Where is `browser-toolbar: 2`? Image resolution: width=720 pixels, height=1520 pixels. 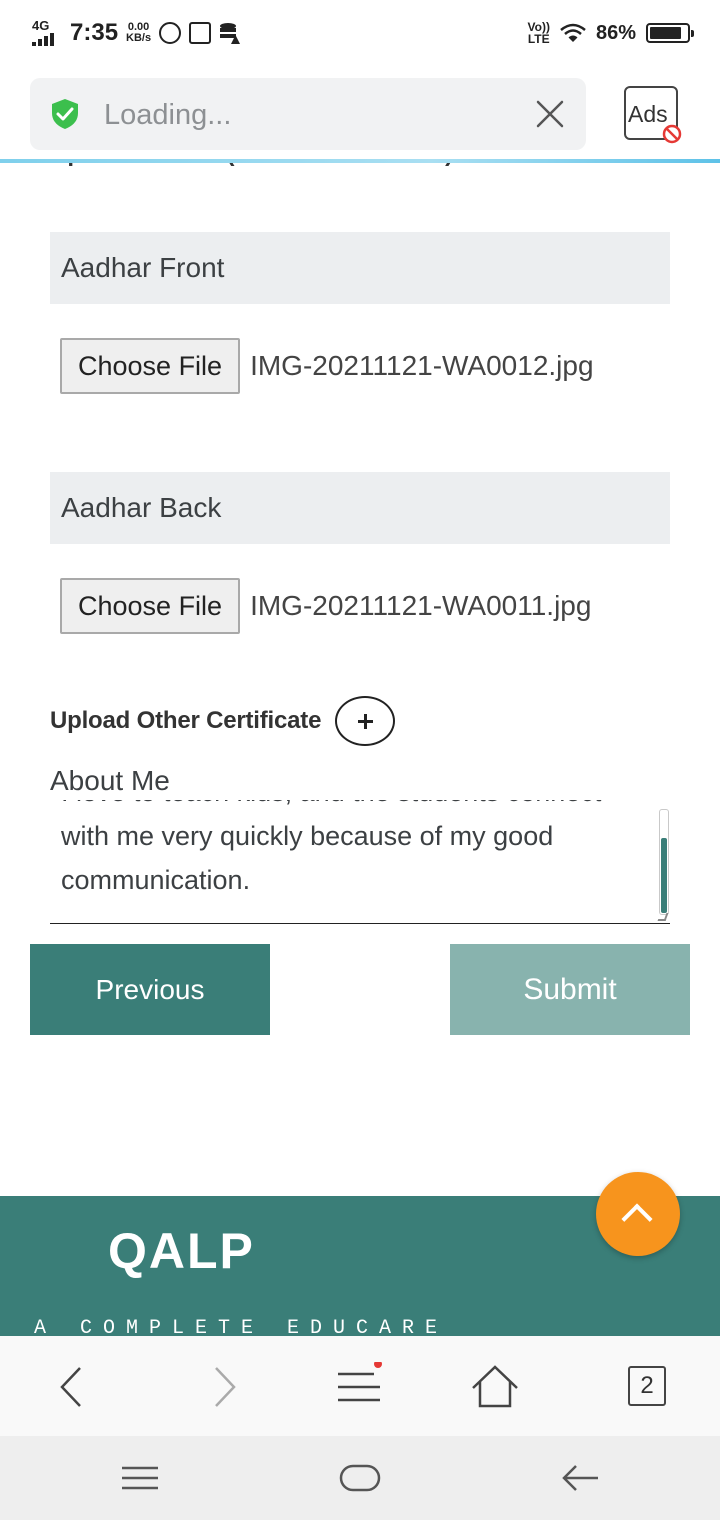
browser-toolbar: 2 is located at coordinates (360, 1386).